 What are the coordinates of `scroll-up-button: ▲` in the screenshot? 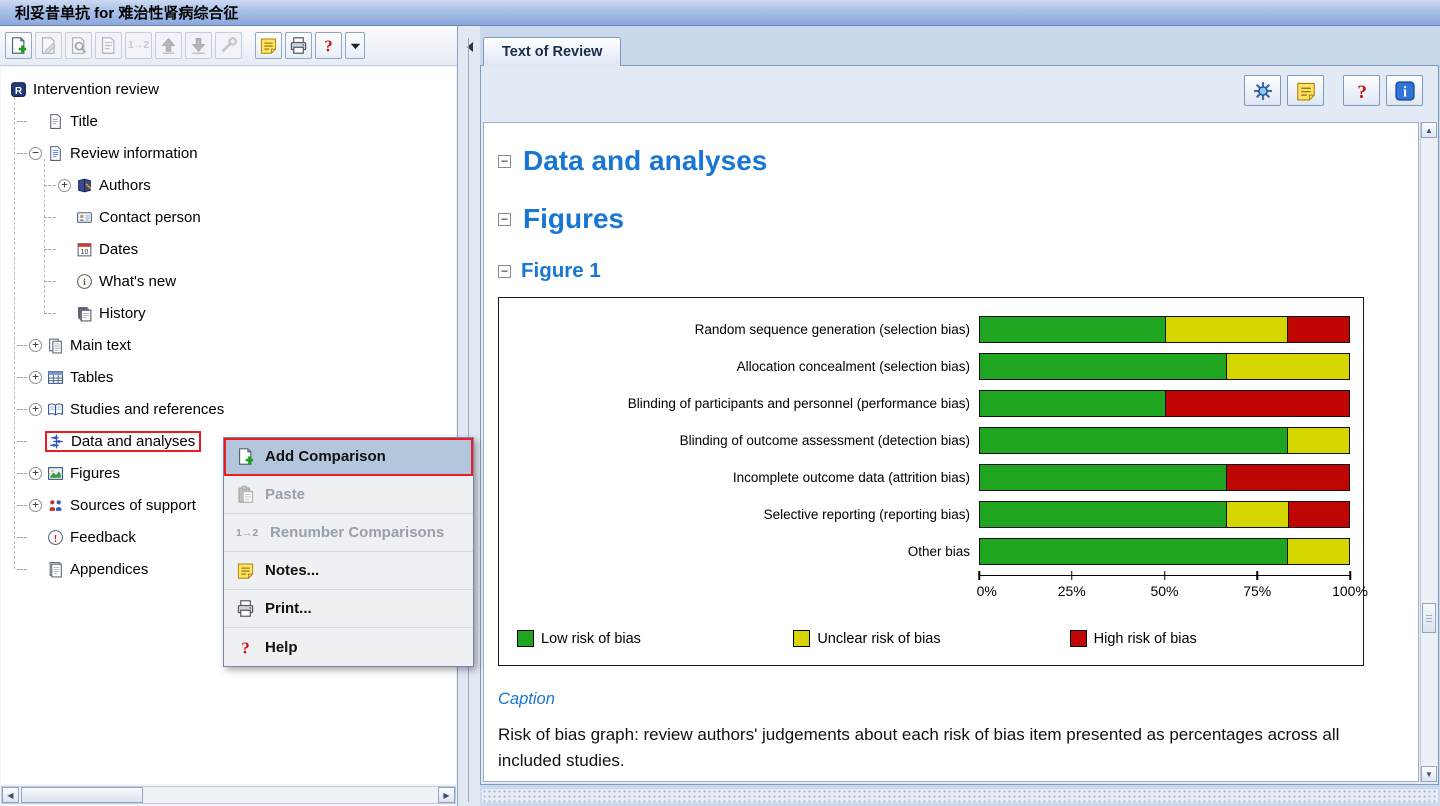 It's located at (1429, 130).